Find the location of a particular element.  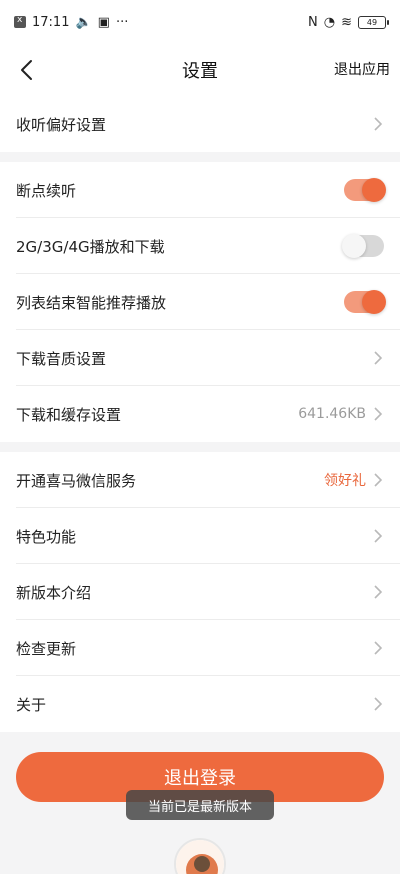

avatar-image-icon is located at coordinates (200, 857).